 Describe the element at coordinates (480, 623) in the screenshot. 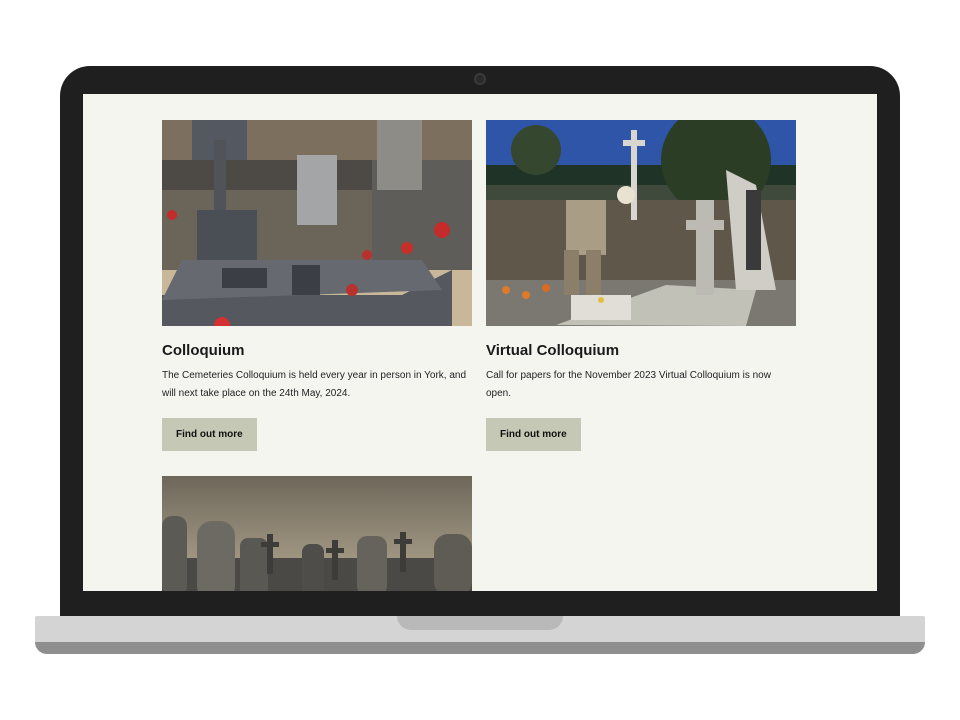

I see `laptop-base-notch` at that location.